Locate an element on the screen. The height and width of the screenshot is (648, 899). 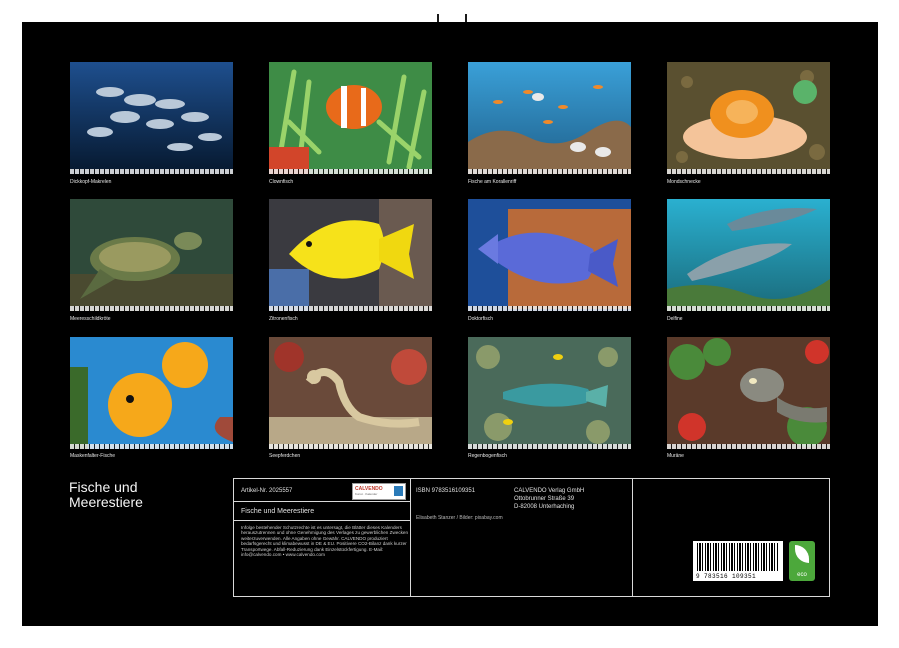
photo-clownfisch is located at coordinates (350, 118).